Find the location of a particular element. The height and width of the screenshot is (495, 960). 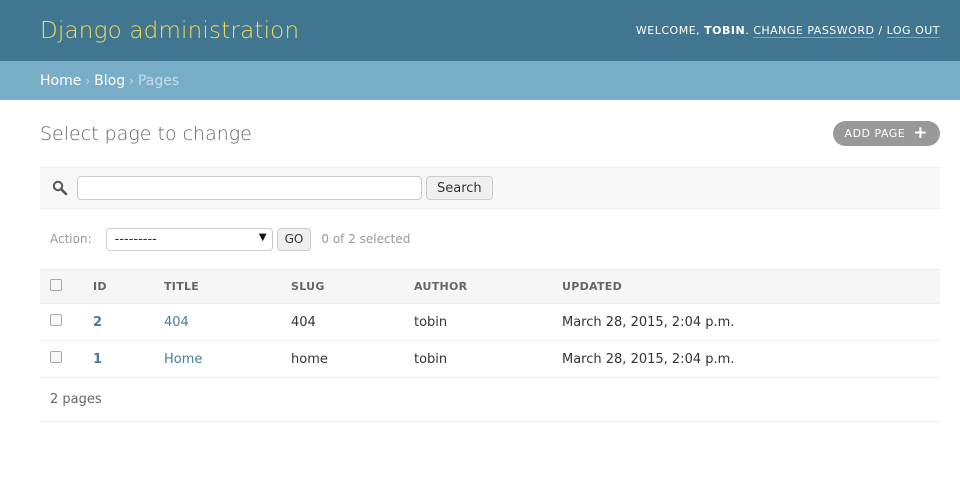

selected-count: 0 of 2 selected is located at coordinates (366, 239).